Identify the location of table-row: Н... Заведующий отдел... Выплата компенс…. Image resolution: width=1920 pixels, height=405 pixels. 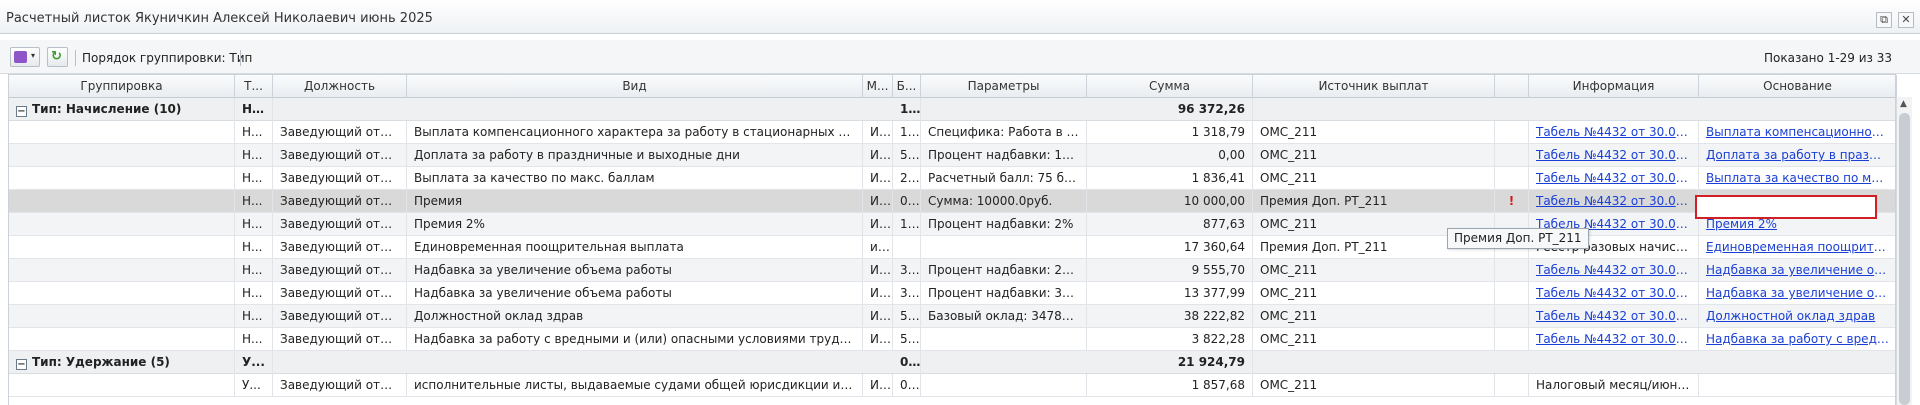
(953, 132).